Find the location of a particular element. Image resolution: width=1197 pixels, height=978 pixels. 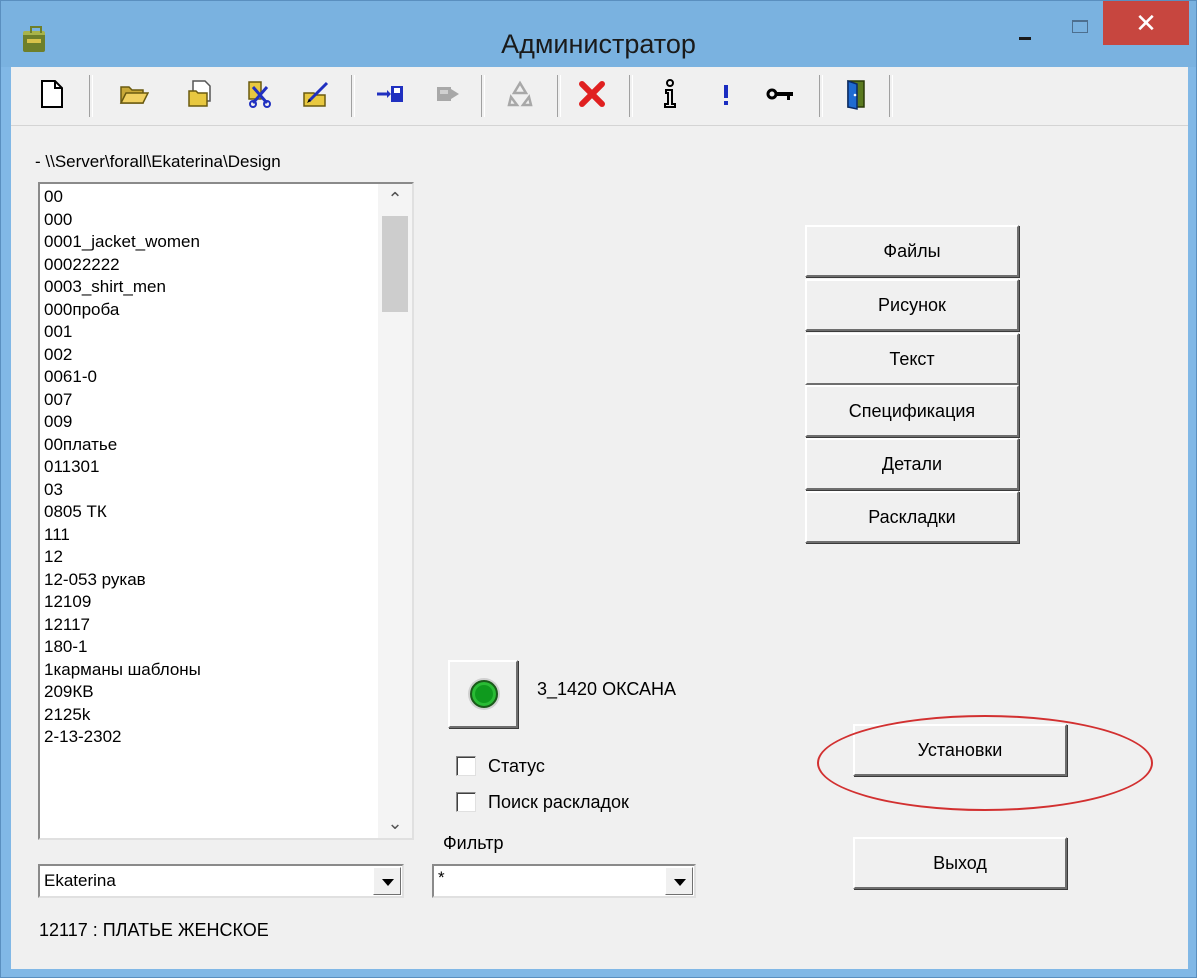

copy-folder-icon is located at coordinates (200, 94).